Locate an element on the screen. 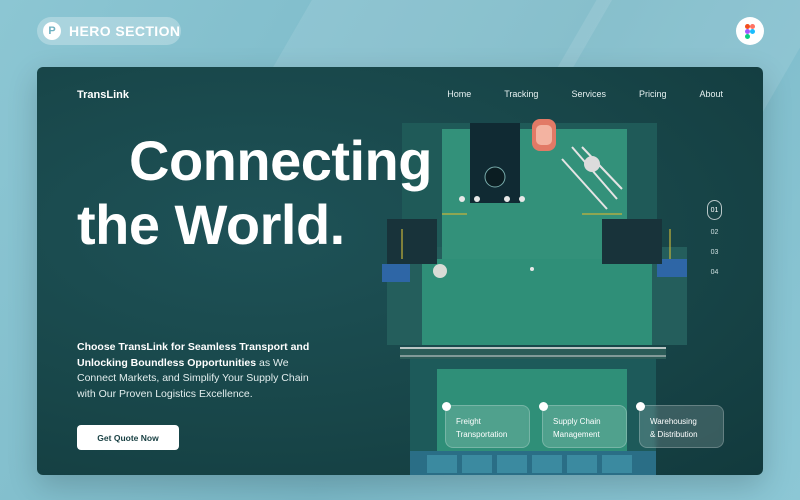 This screenshot has width=800, height=500. pager-item-03: 03 is located at coordinates (715, 252).